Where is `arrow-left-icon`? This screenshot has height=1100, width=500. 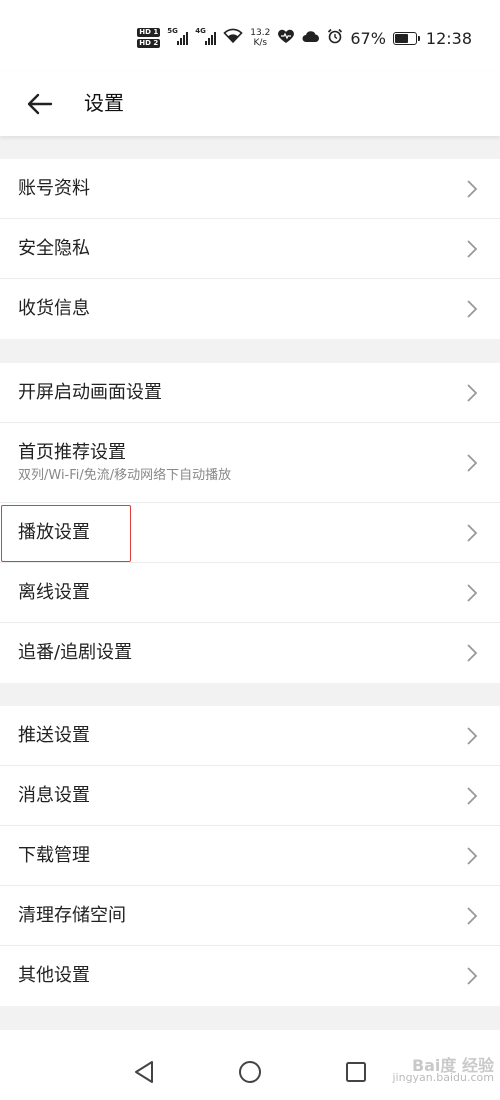
arrow-left-icon is located at coordinates (40, 104).